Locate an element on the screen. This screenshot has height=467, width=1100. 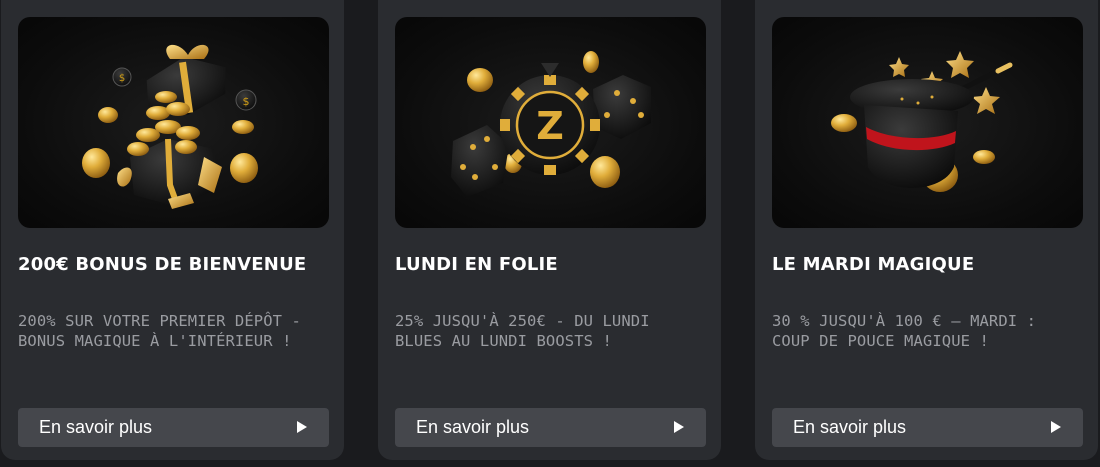
magic-hat-wand-icon is located at coordinates (927, 122).